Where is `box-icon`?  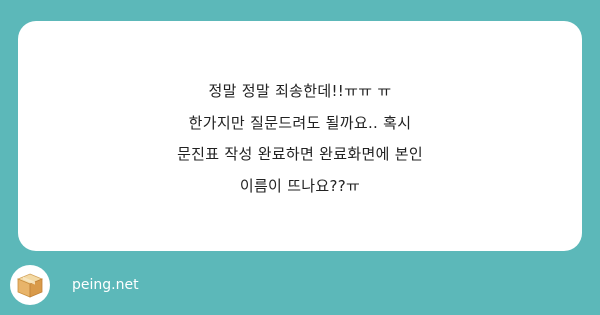
box-icon is located at coordinates (30, 285).